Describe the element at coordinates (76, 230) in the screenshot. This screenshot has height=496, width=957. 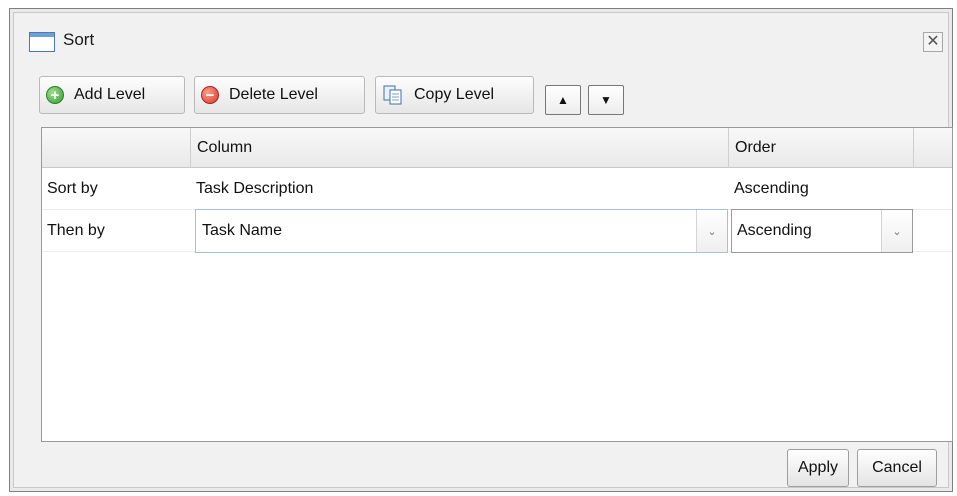
I see `row-label: Then by` at that location.